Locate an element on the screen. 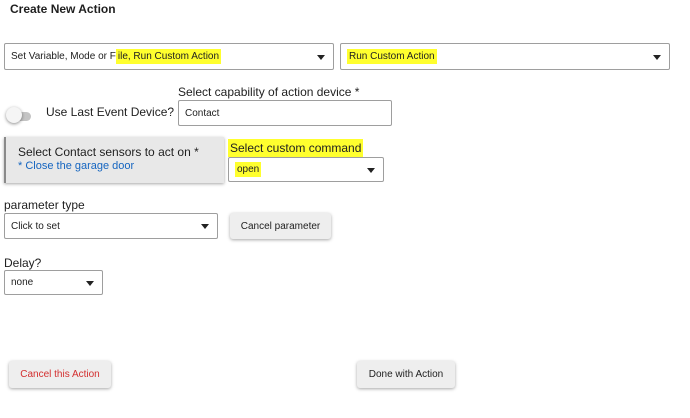 The height and width of the screenshot is (418, 690). done-action-button: Done with Action is located at coordinates (406, 374).